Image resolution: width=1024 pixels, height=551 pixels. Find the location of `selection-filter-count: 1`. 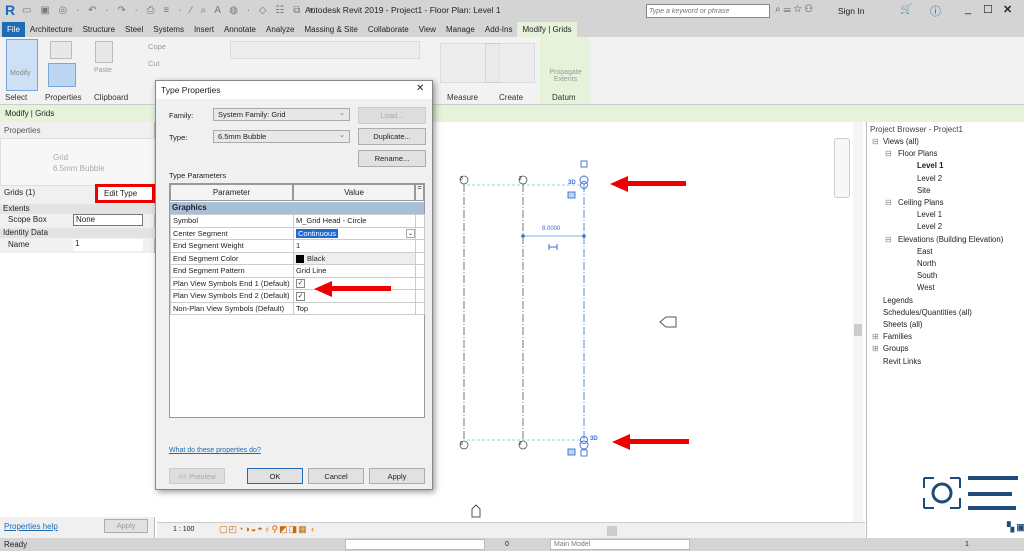

selection-filter-count: 1 is located at coordinates (967, 544).